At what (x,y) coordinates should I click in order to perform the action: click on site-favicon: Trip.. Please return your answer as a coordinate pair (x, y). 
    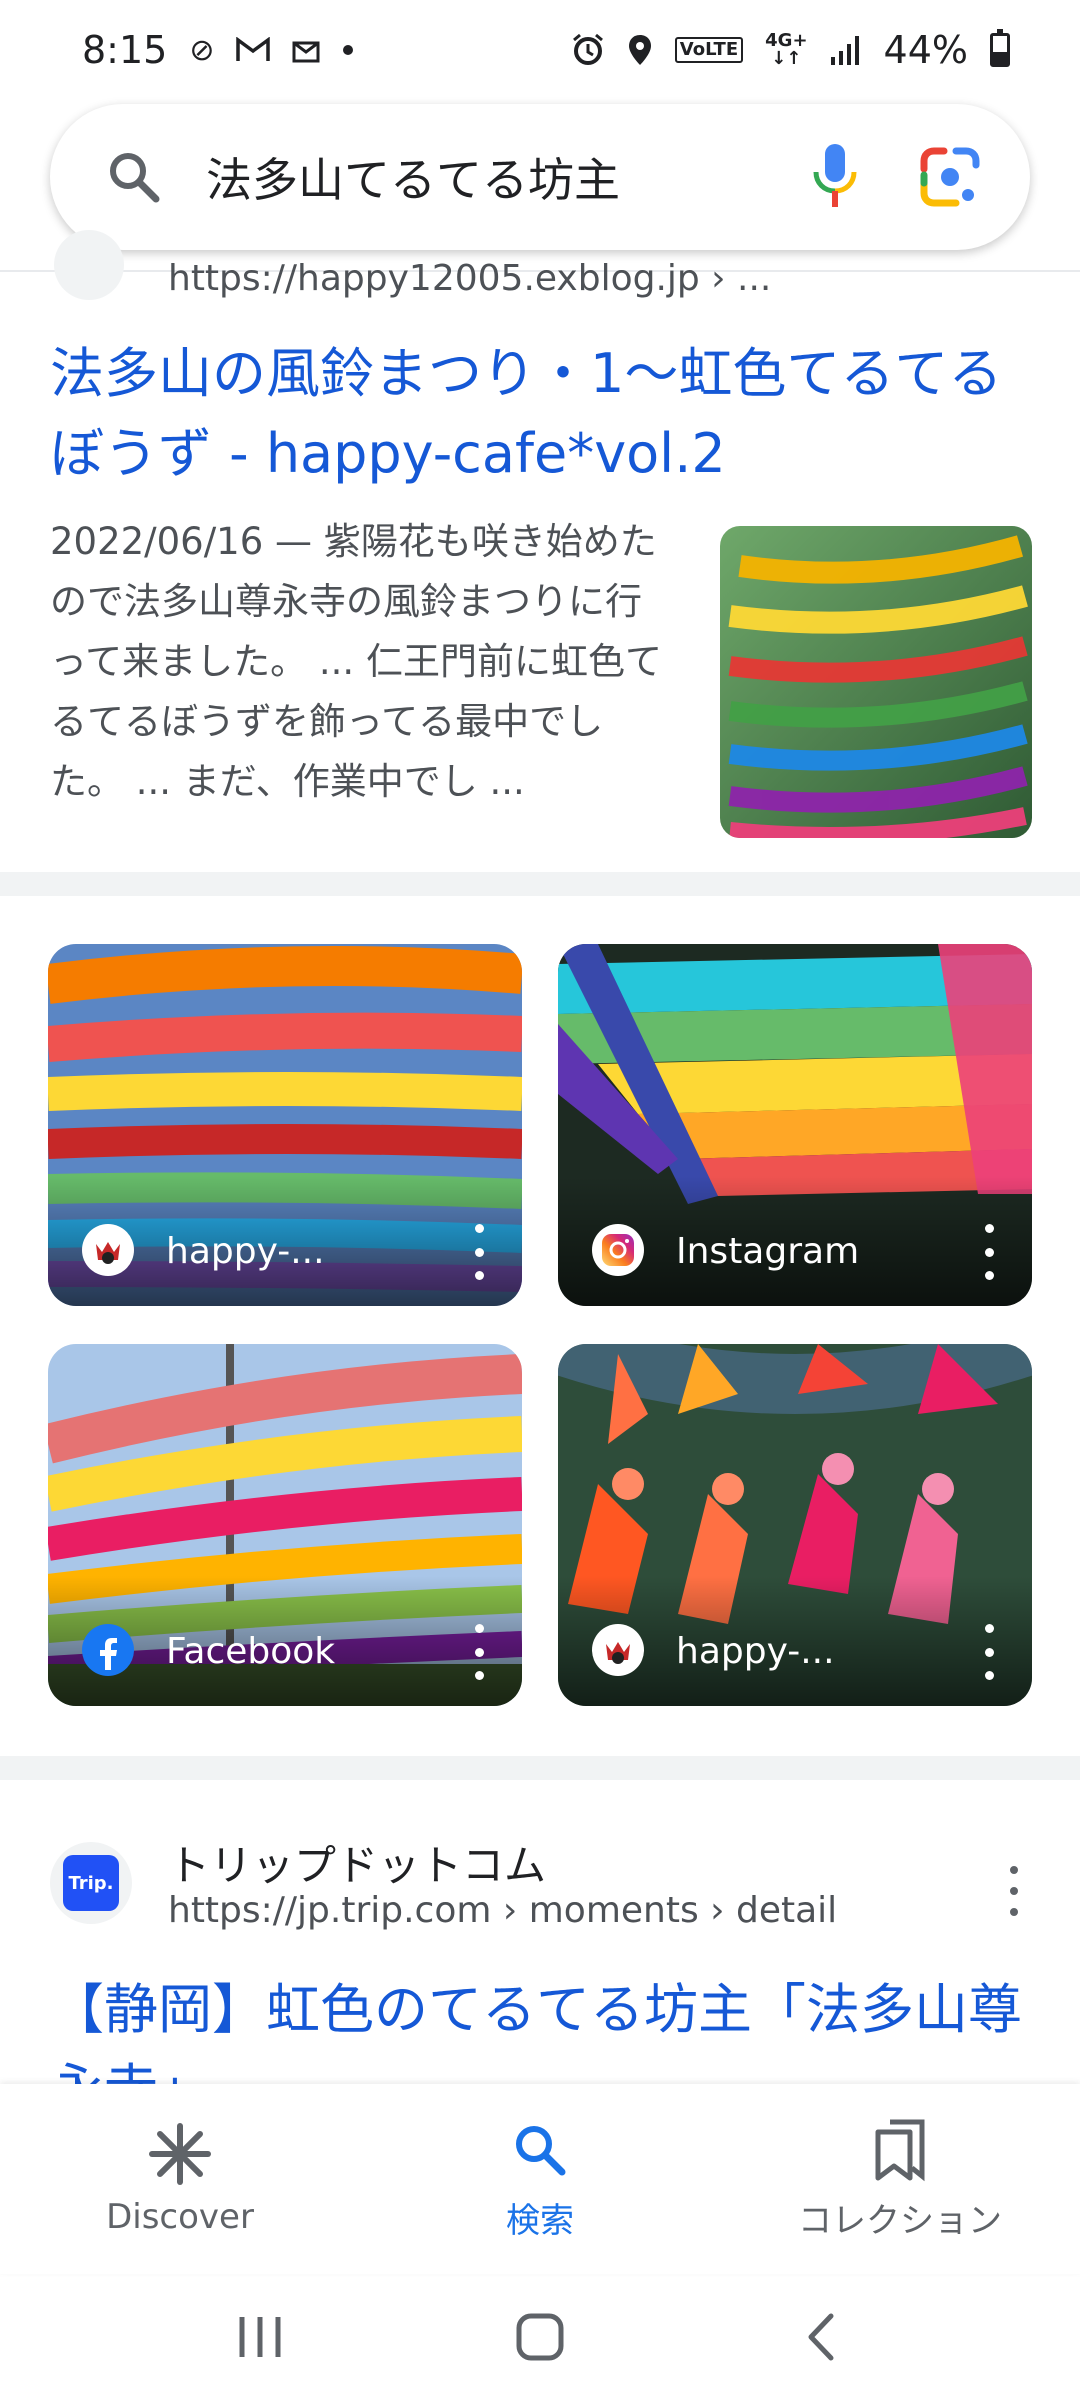
    Looking at the image, I should click on (91, 1883).